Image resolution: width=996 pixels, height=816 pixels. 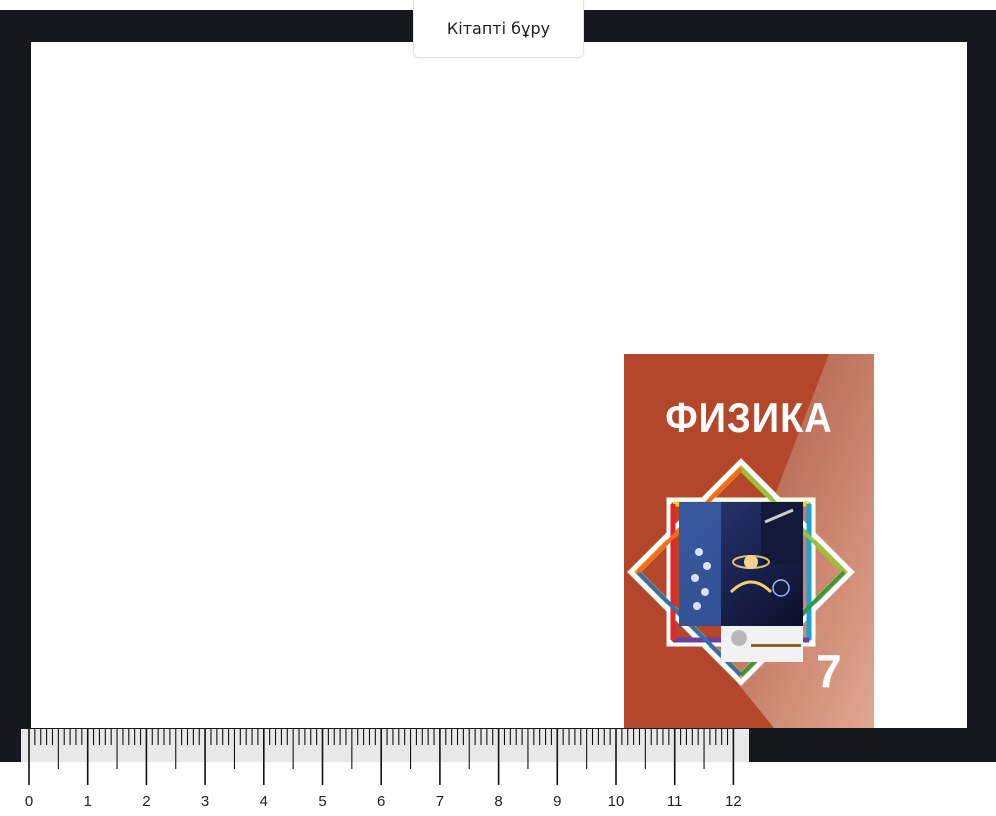 I want to click on ruler-ticks, so click(x=381, y=757).